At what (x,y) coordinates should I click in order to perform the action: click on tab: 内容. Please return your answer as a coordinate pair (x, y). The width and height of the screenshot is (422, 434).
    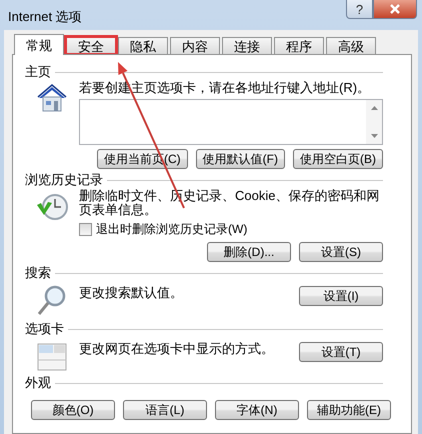
    Looking at the image, I should click on (195, 45).